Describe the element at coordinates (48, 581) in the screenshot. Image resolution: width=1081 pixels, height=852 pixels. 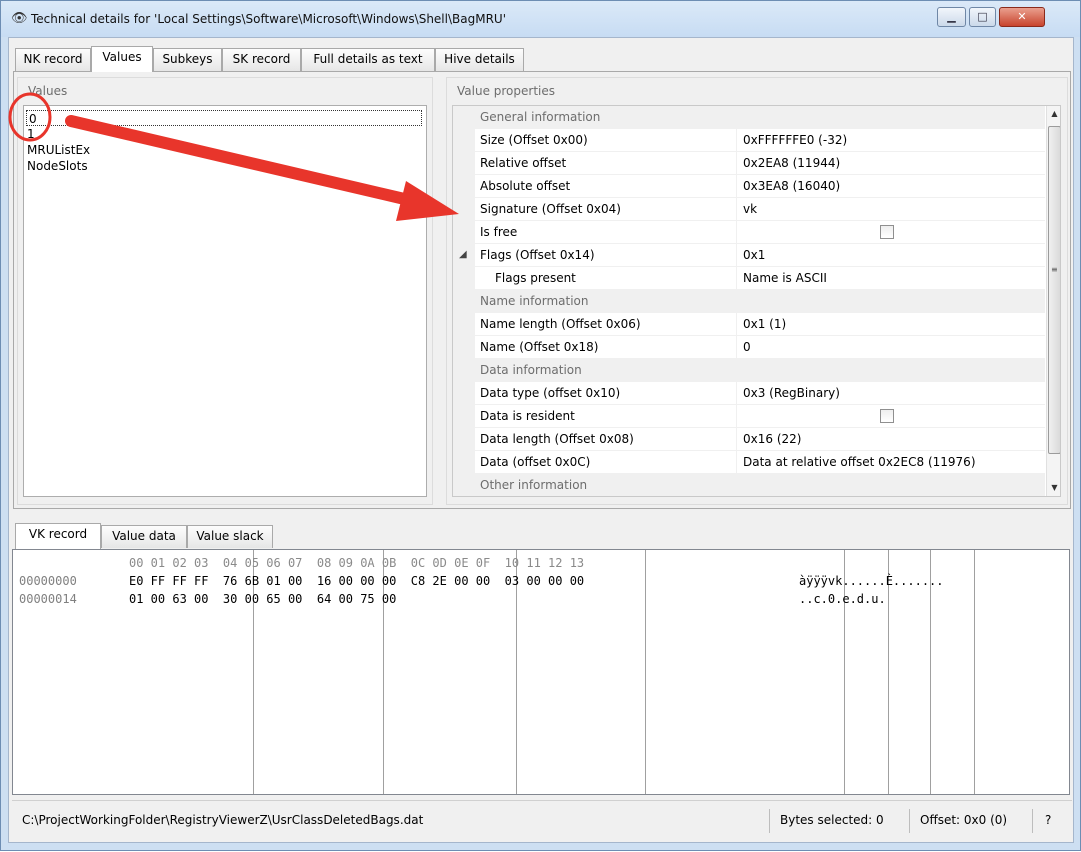
I see `hex-row-offset: 00000000` at that location.